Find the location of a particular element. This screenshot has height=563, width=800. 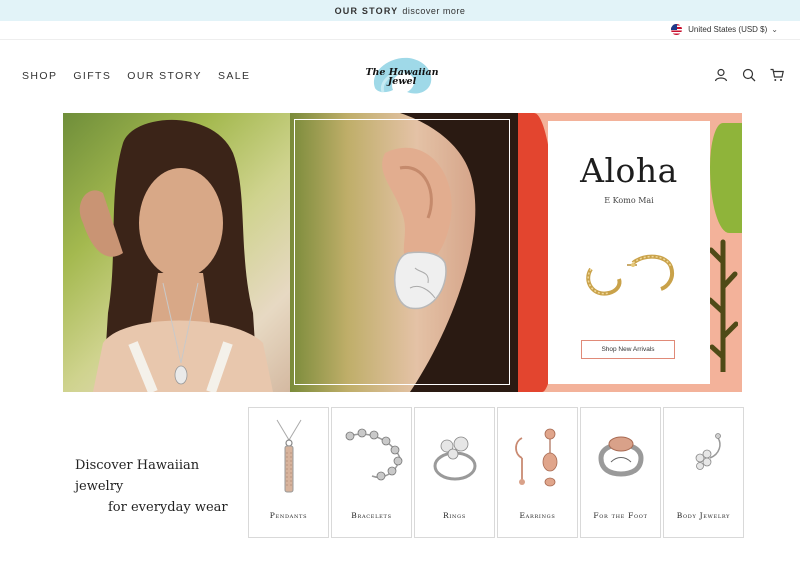

green-leaf-shape is located at coordinates (726, 178).